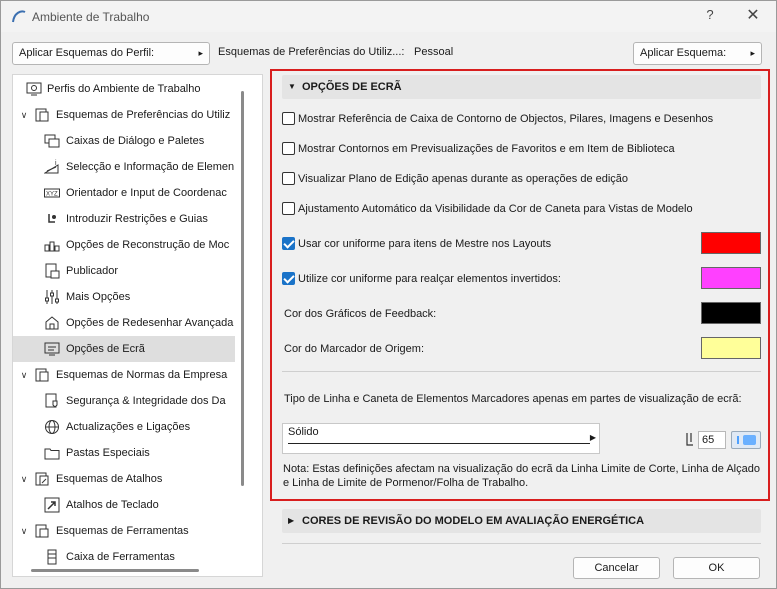 This screenshot has width=777, height=589. What do you see at coordinates (146, 401) in the screenshot?
I see `tree-item-label: Segurança & Integridade dos Da` at bounding box center [146, 401].